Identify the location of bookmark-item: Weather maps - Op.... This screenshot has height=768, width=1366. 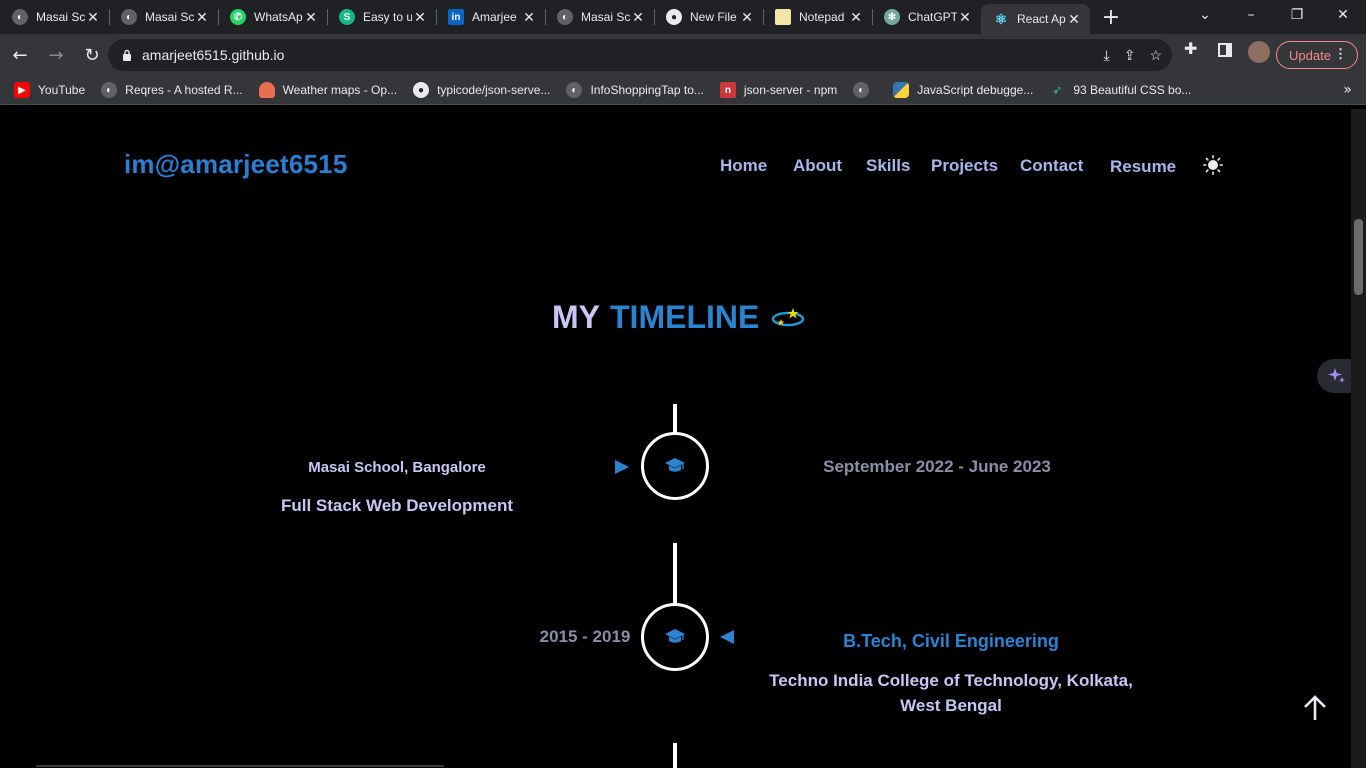
(327, 90).